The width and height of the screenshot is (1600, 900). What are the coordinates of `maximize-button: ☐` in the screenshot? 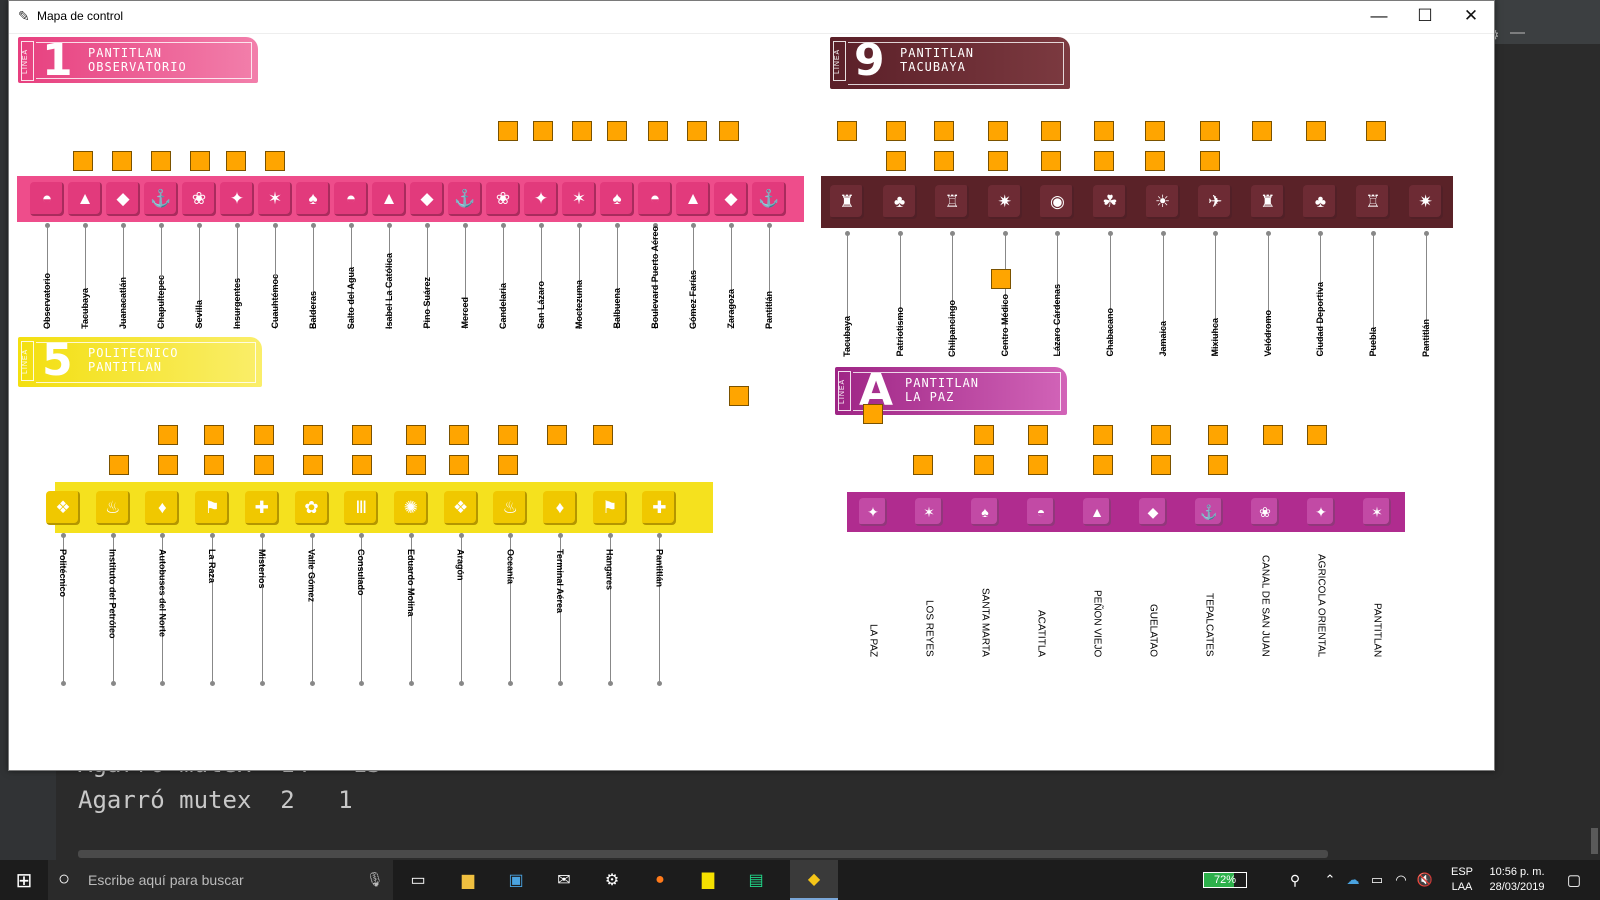 It's located at (1425, 17).